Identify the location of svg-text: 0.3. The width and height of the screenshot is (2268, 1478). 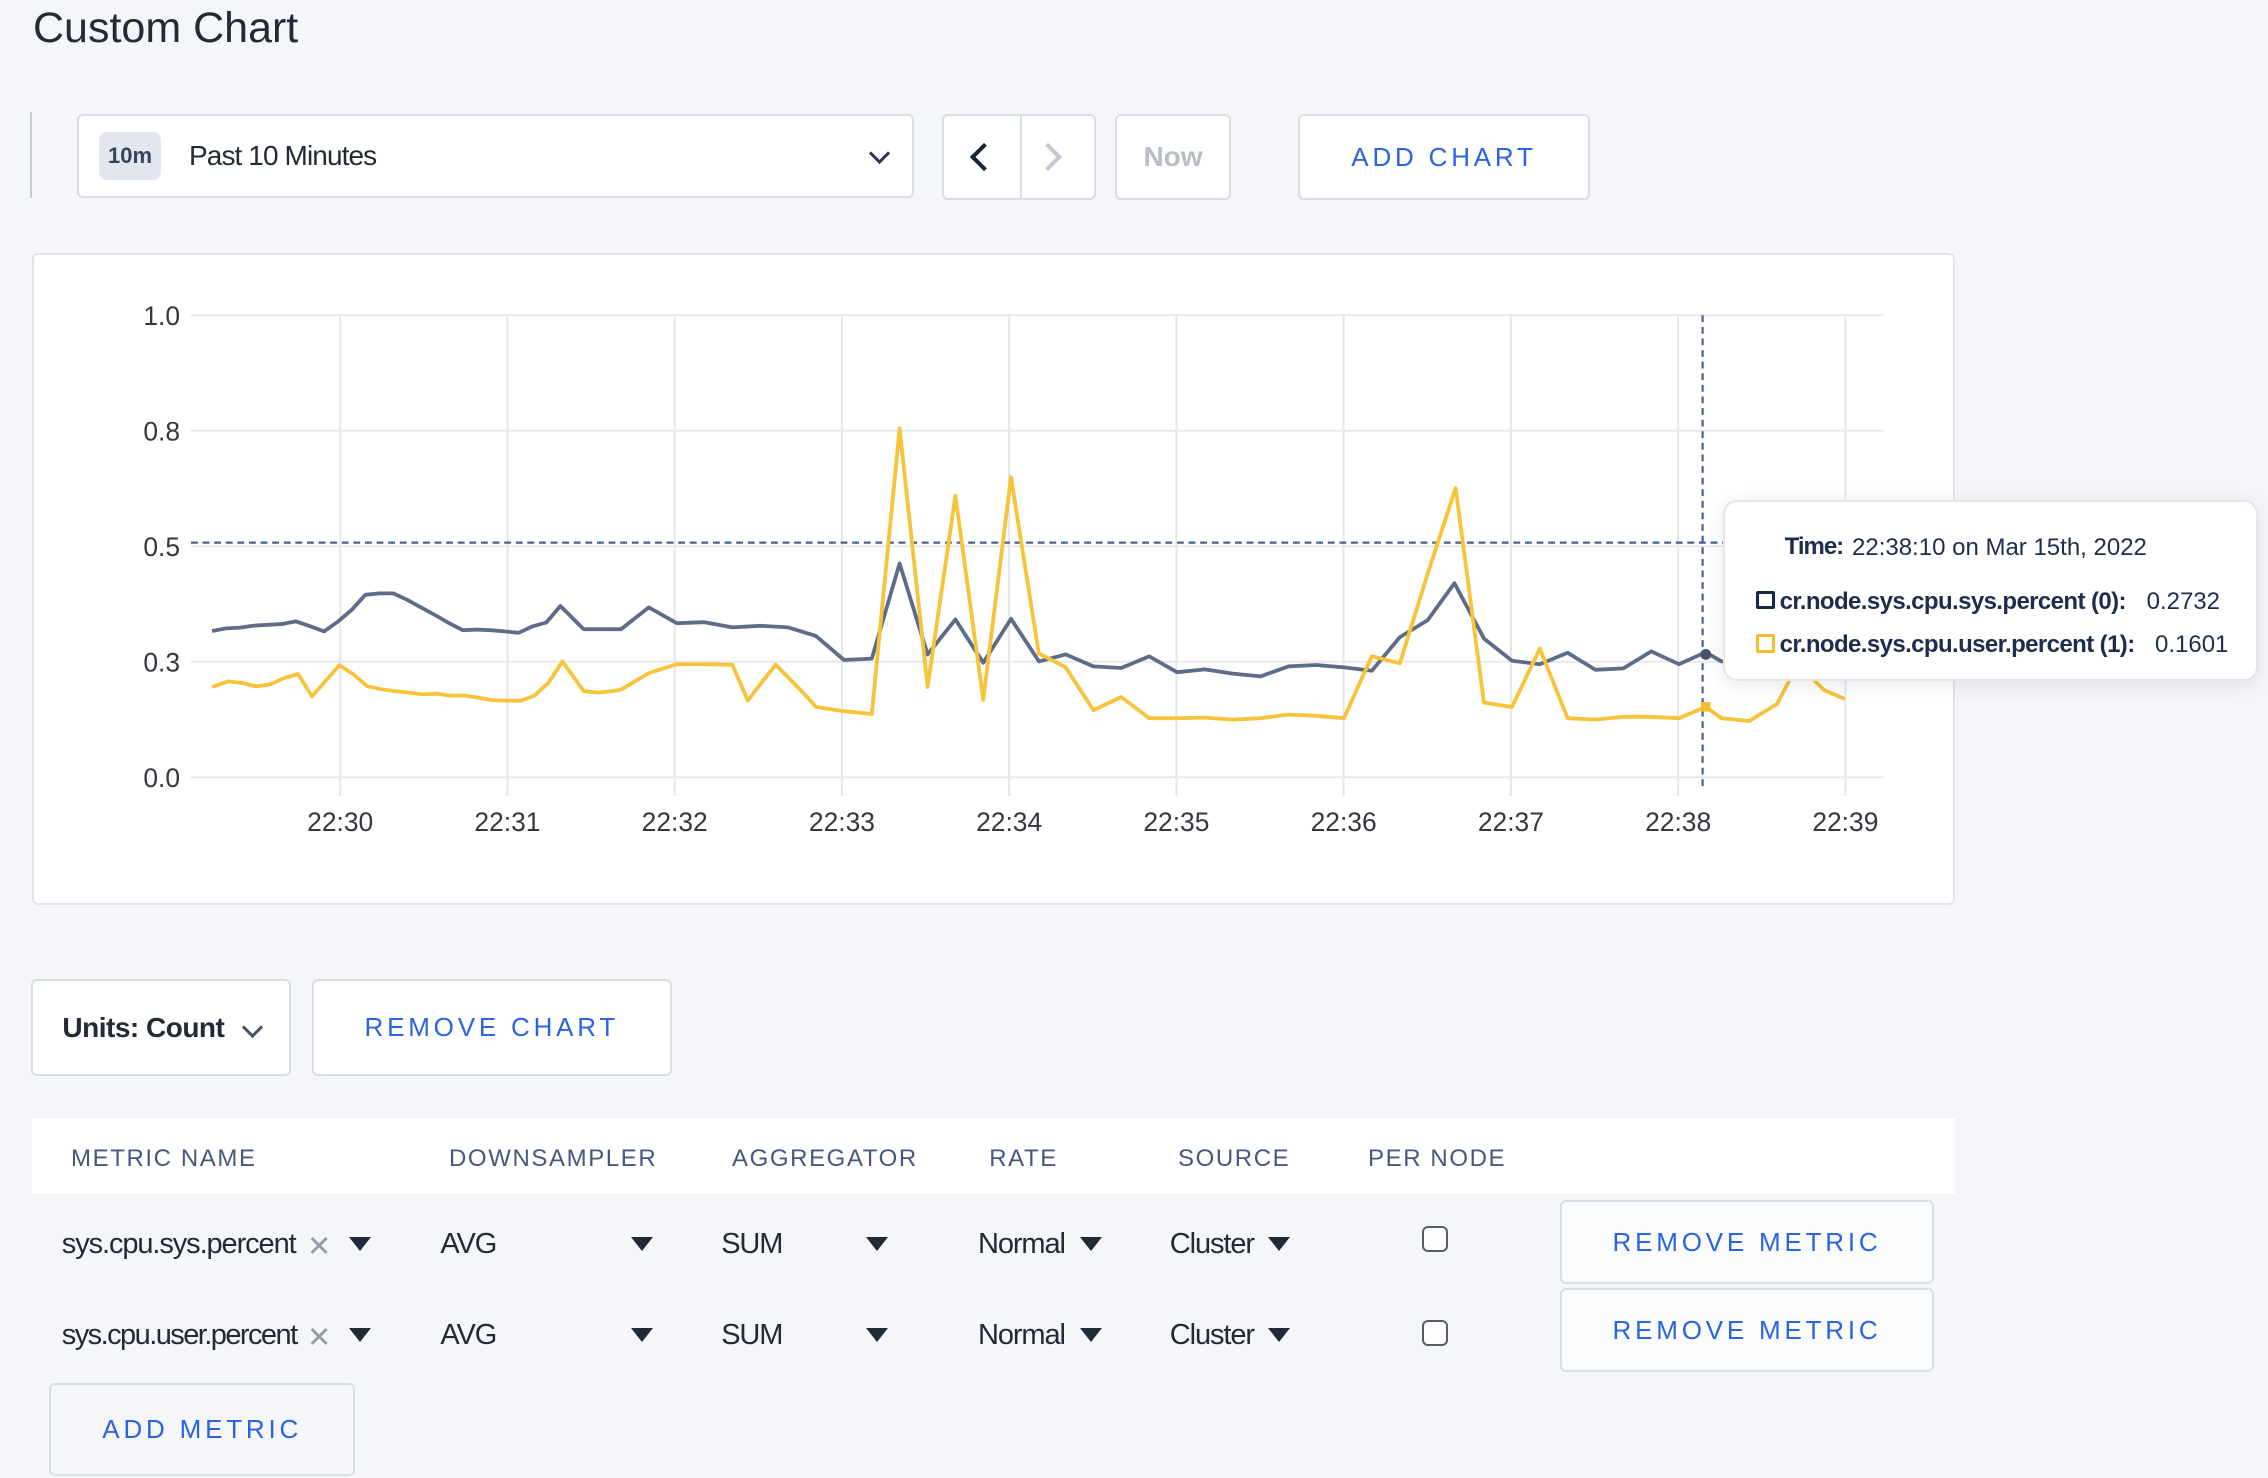
(161, 662).